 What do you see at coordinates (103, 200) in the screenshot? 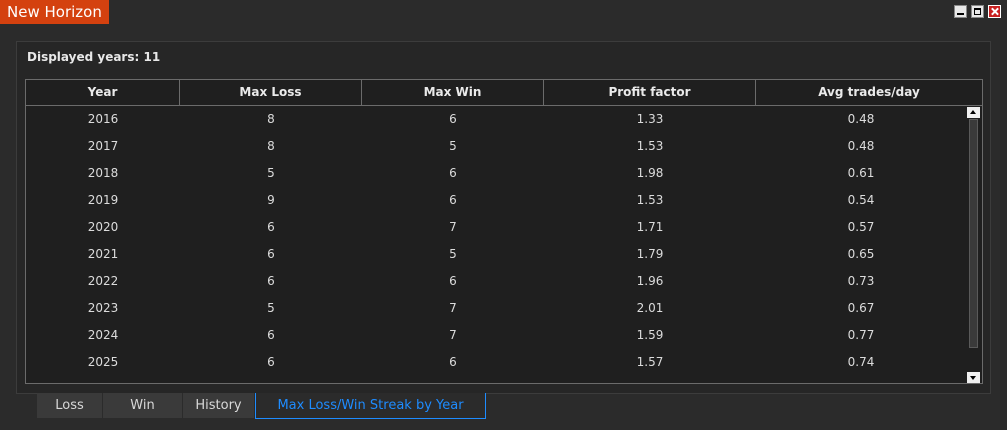
I see `table-cell: 2019` at bounding box center [103, 200].